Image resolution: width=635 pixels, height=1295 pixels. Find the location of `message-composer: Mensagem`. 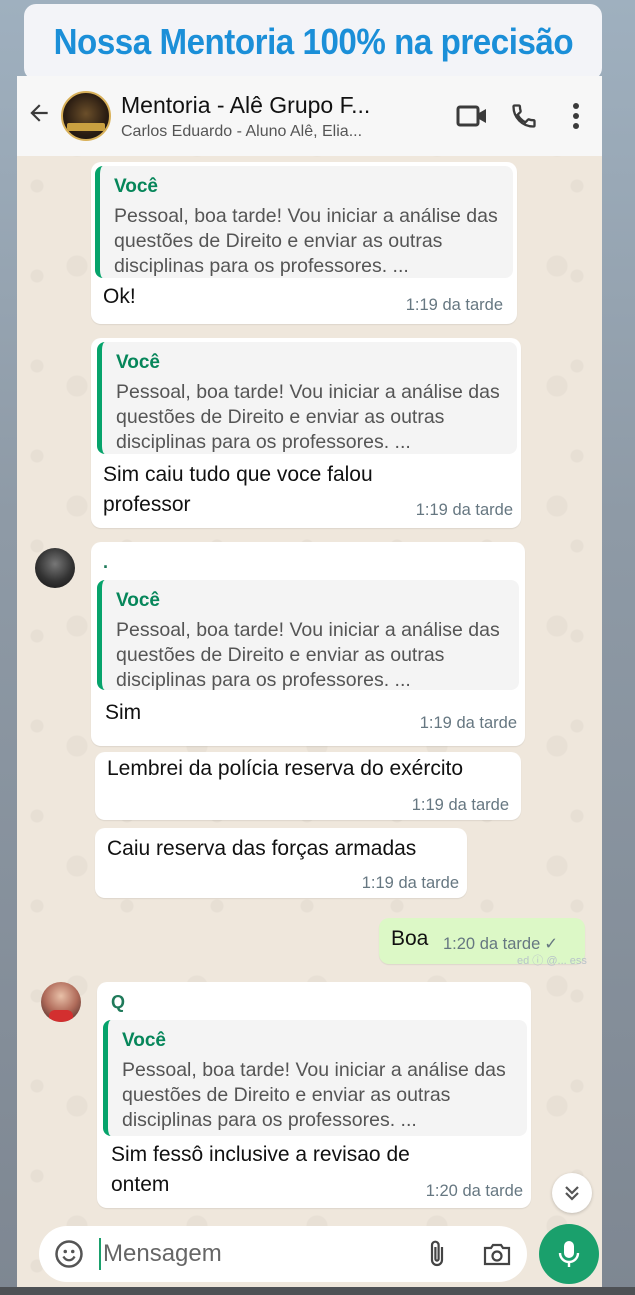

message-composer: Mensagem is located at coordinates (283, 1254).